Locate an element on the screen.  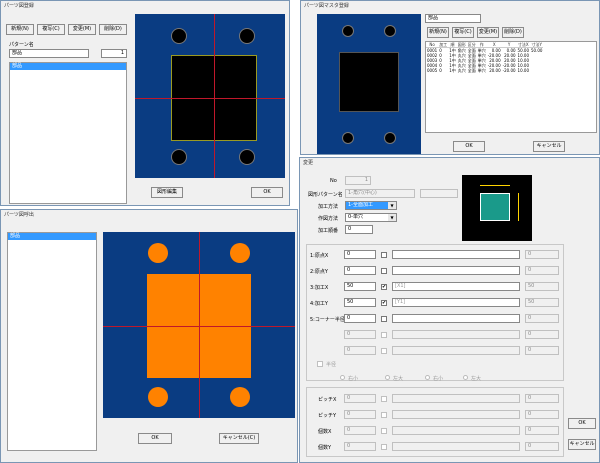
preview-dim-x is located at coordinates (495, 185).